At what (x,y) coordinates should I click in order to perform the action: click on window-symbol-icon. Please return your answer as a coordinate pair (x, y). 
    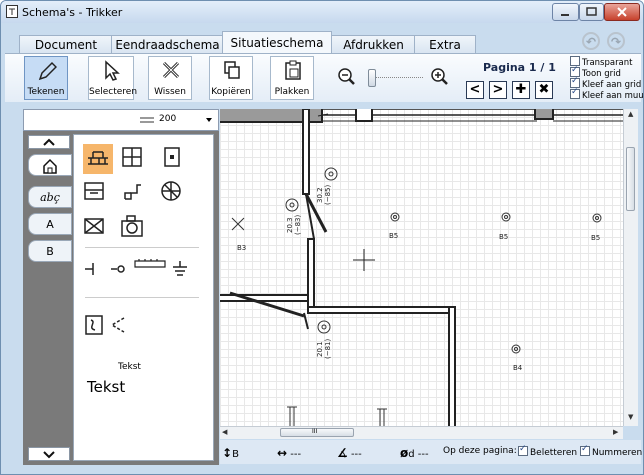
    Looking at the image, I should click on (132, 157).